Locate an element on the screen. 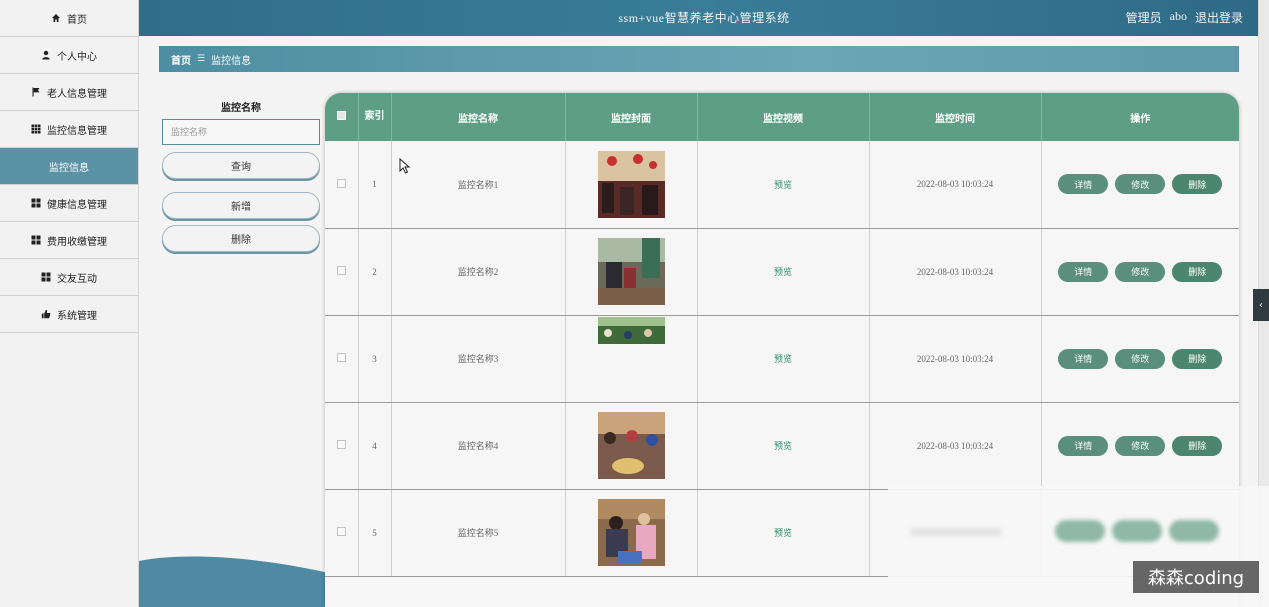 The width and height of the screenshot is (1269, 607). decorative-wave is located at coordinates (234, 581).